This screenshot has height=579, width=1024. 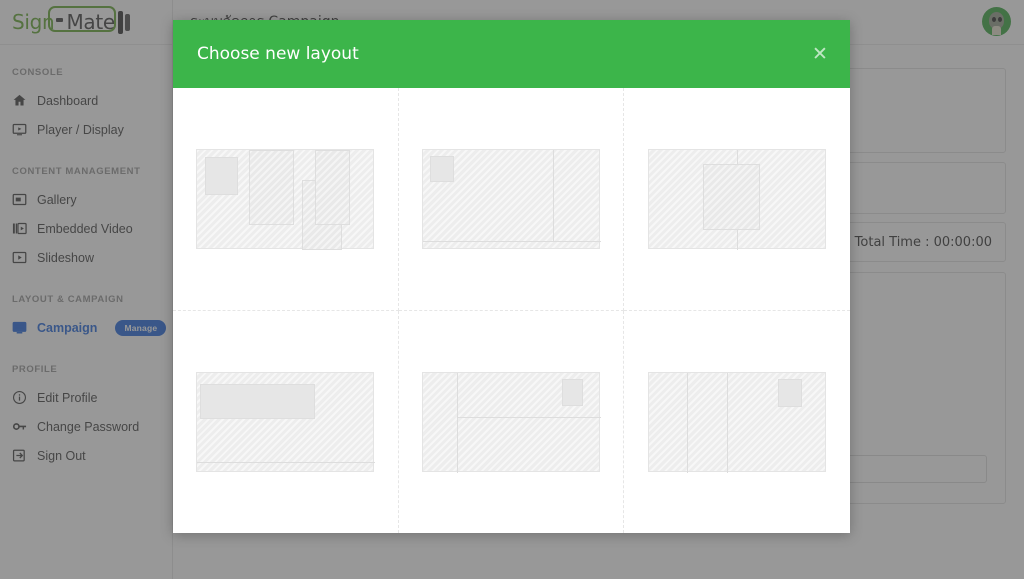 What do you see at coordinates (333, 187) in the screenshot?
I see `layout1-zone-d` at bounding box center [333, 187].